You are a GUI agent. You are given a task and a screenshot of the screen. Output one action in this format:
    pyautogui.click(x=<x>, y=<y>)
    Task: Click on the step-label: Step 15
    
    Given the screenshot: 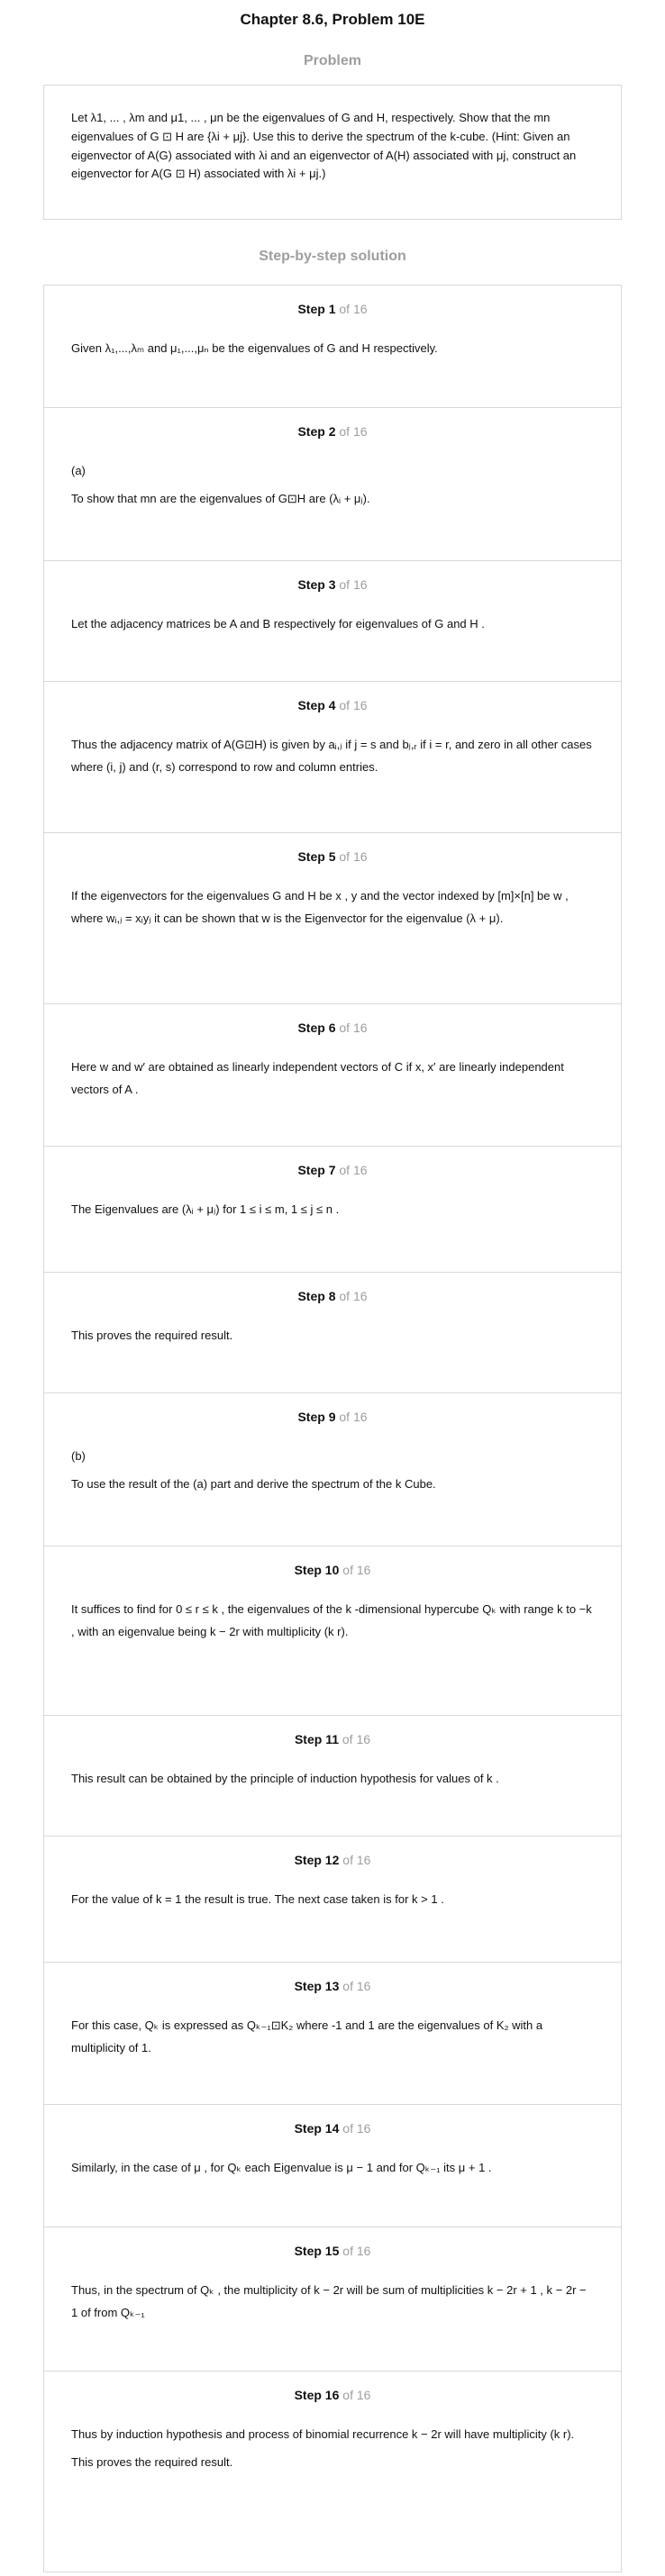 What is the action you would take?
    pyautogui.click(x=317, y=2251)
    